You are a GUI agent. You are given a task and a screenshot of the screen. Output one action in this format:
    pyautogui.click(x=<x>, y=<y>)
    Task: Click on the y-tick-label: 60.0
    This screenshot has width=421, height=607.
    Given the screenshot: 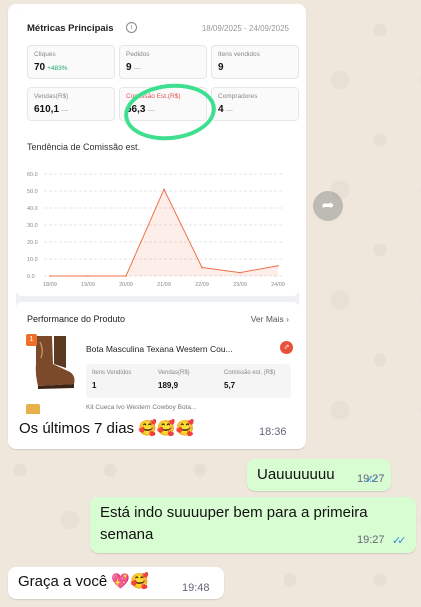 What is the action you would take?
    pyautogui.click(x=32, y=175)
    